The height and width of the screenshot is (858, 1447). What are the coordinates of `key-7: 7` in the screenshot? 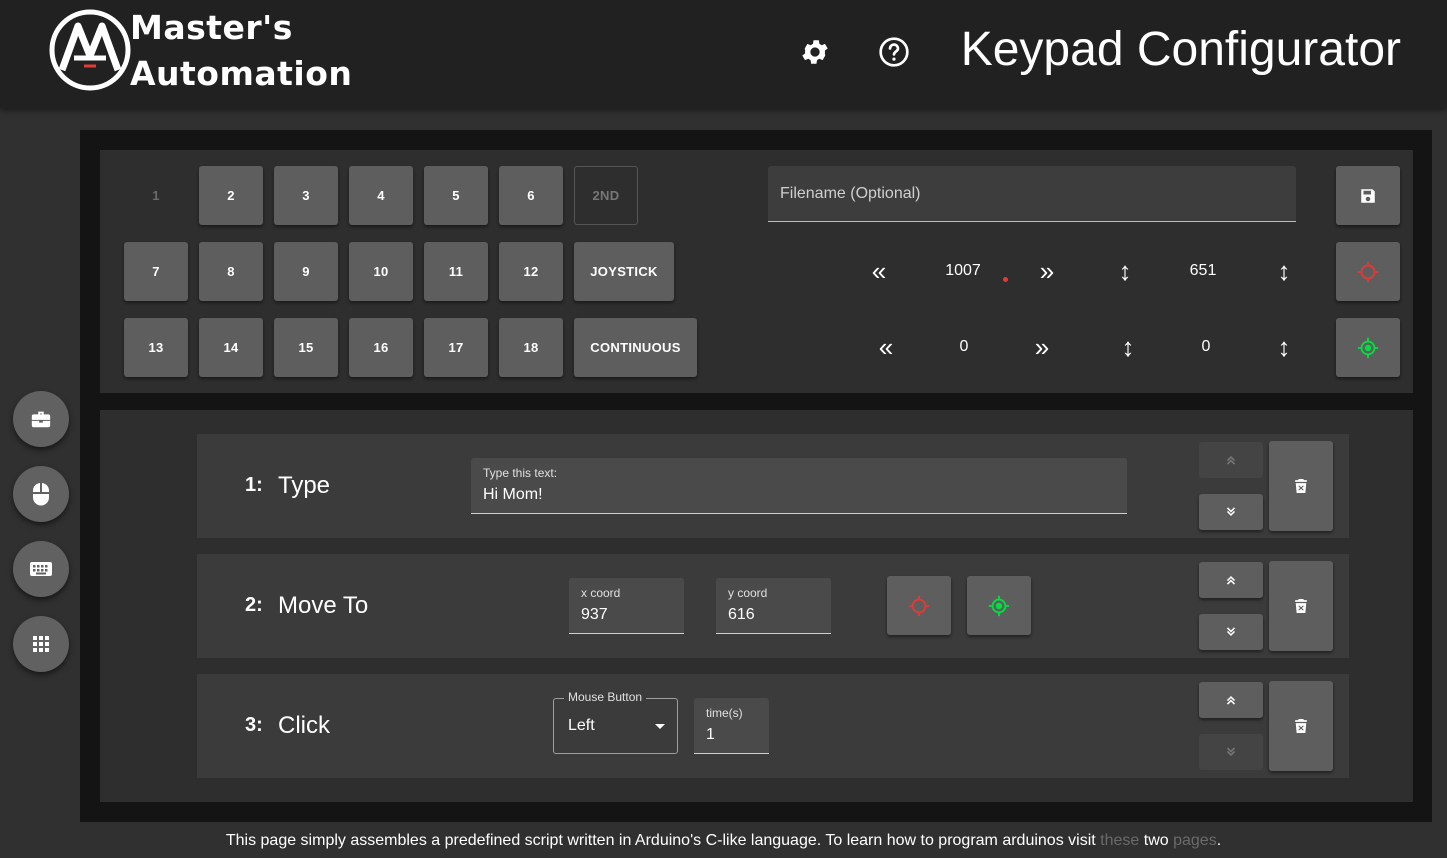 It's located at (156, 271).